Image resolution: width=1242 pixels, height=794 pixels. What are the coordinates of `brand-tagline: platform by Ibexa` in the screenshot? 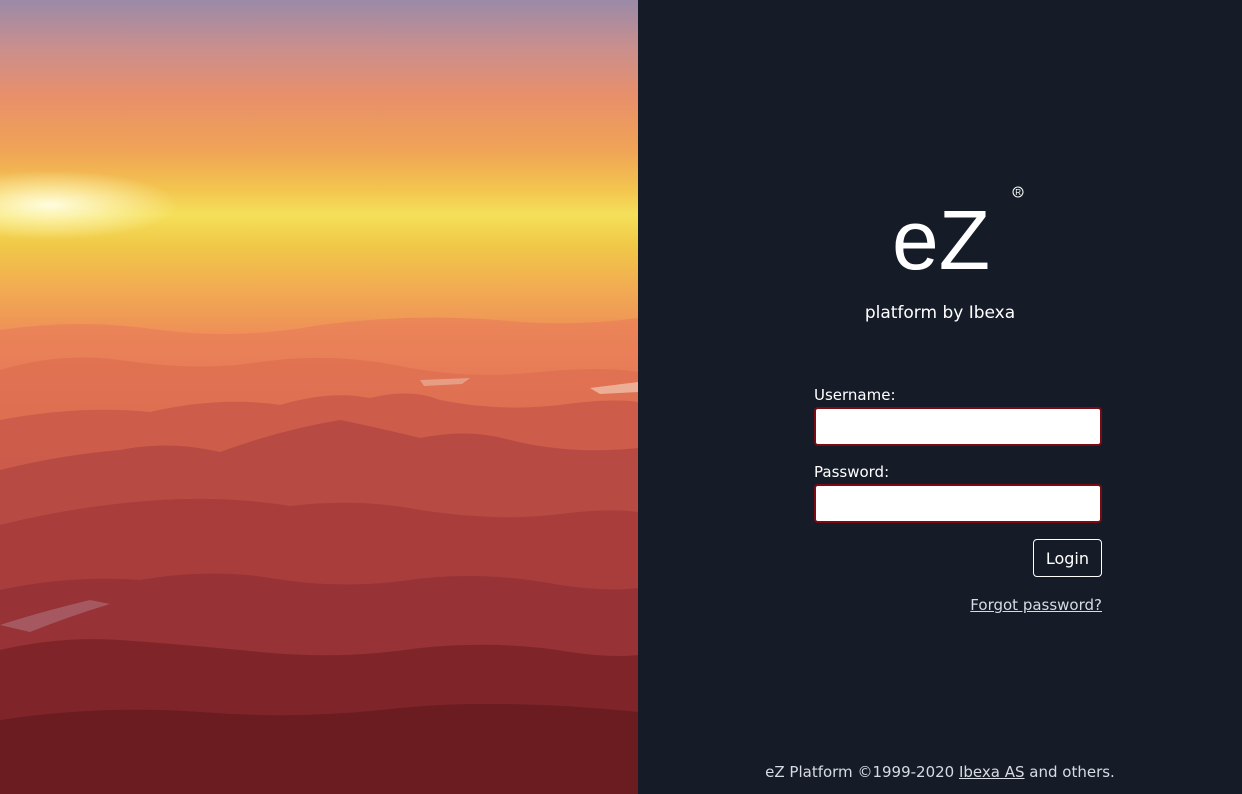 It's located at (940, 313).